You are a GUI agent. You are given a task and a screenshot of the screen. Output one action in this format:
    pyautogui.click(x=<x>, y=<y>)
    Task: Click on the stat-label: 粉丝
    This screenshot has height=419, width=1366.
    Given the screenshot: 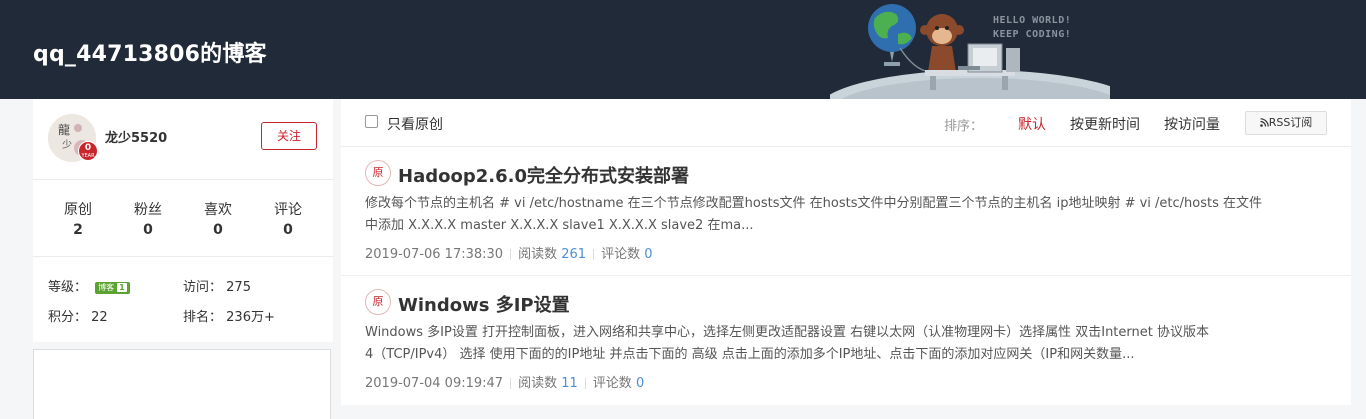 What is the action you would take?
    pyautogui.click(x=148, y=210)
    